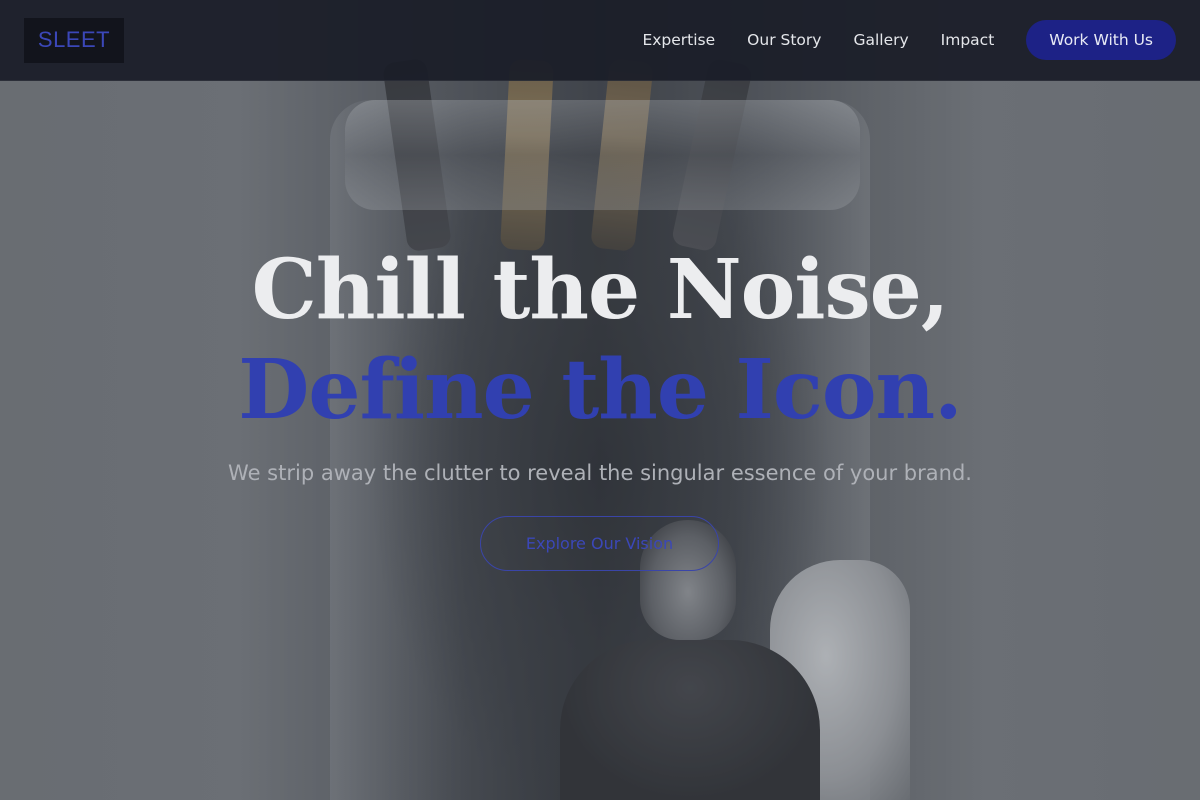 The width and height of the screenshot is (1200, 800). Describe the element at coordinates (600, 390) in the screenshot. I see `hero-headline-line2: Define the Icon.` at that location.